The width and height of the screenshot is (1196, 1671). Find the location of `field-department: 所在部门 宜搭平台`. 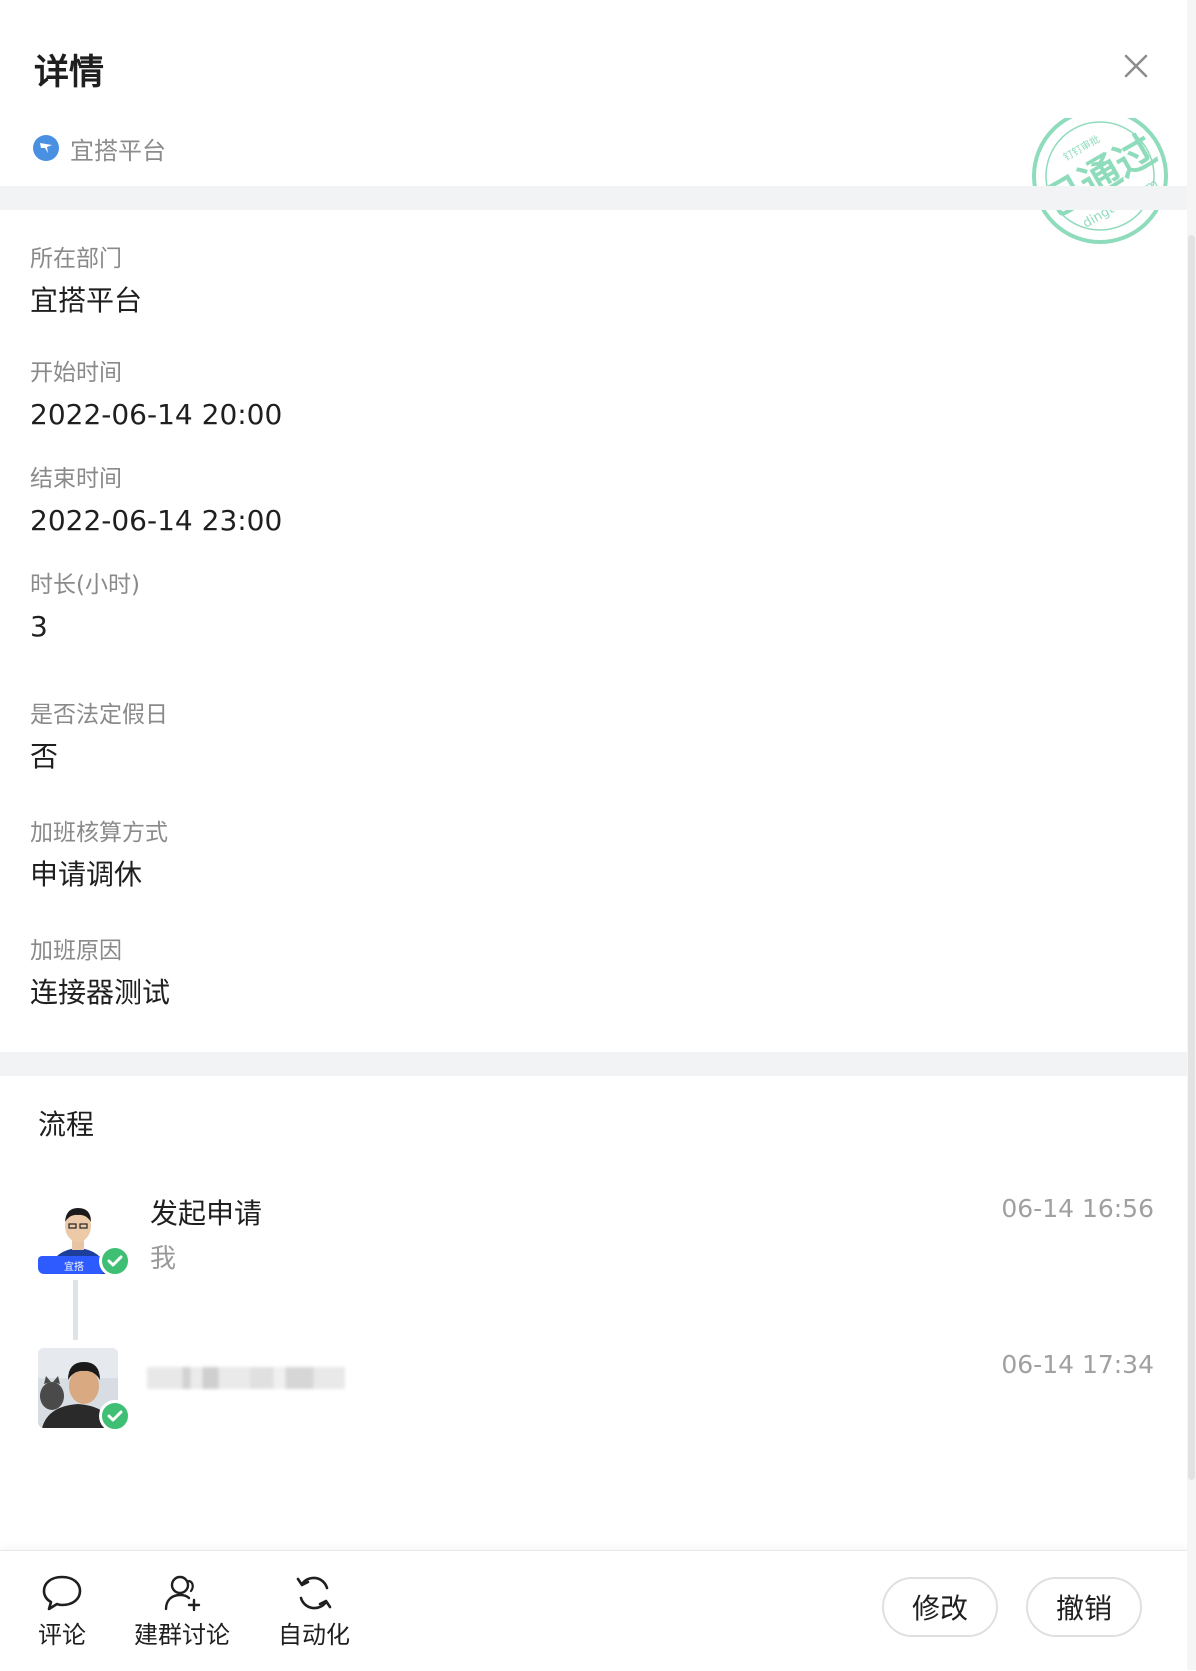

field-department: 所在部门 宜搭平台 is located at coordinates (86, 282).